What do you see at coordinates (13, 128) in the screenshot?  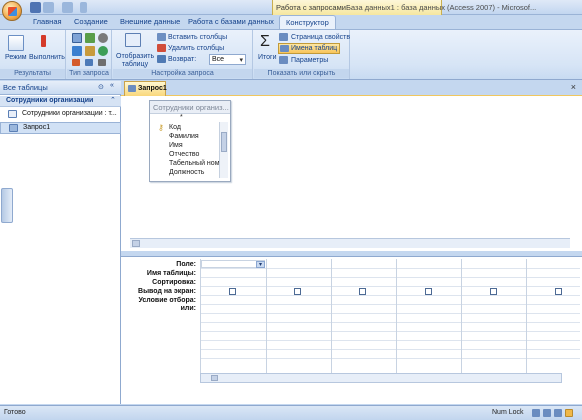 I see `query-icon` at bounding box center [13, 128].